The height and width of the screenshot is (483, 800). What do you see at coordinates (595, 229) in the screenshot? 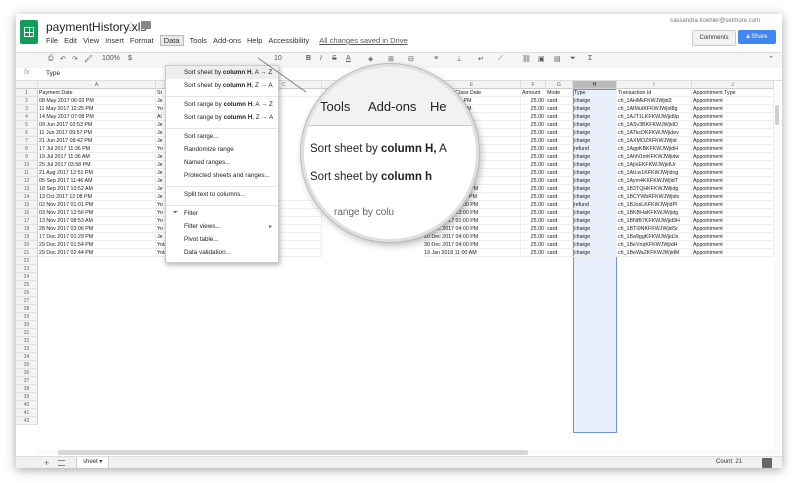
I see `cell-h18: charge` at bounding box center [595, 229].